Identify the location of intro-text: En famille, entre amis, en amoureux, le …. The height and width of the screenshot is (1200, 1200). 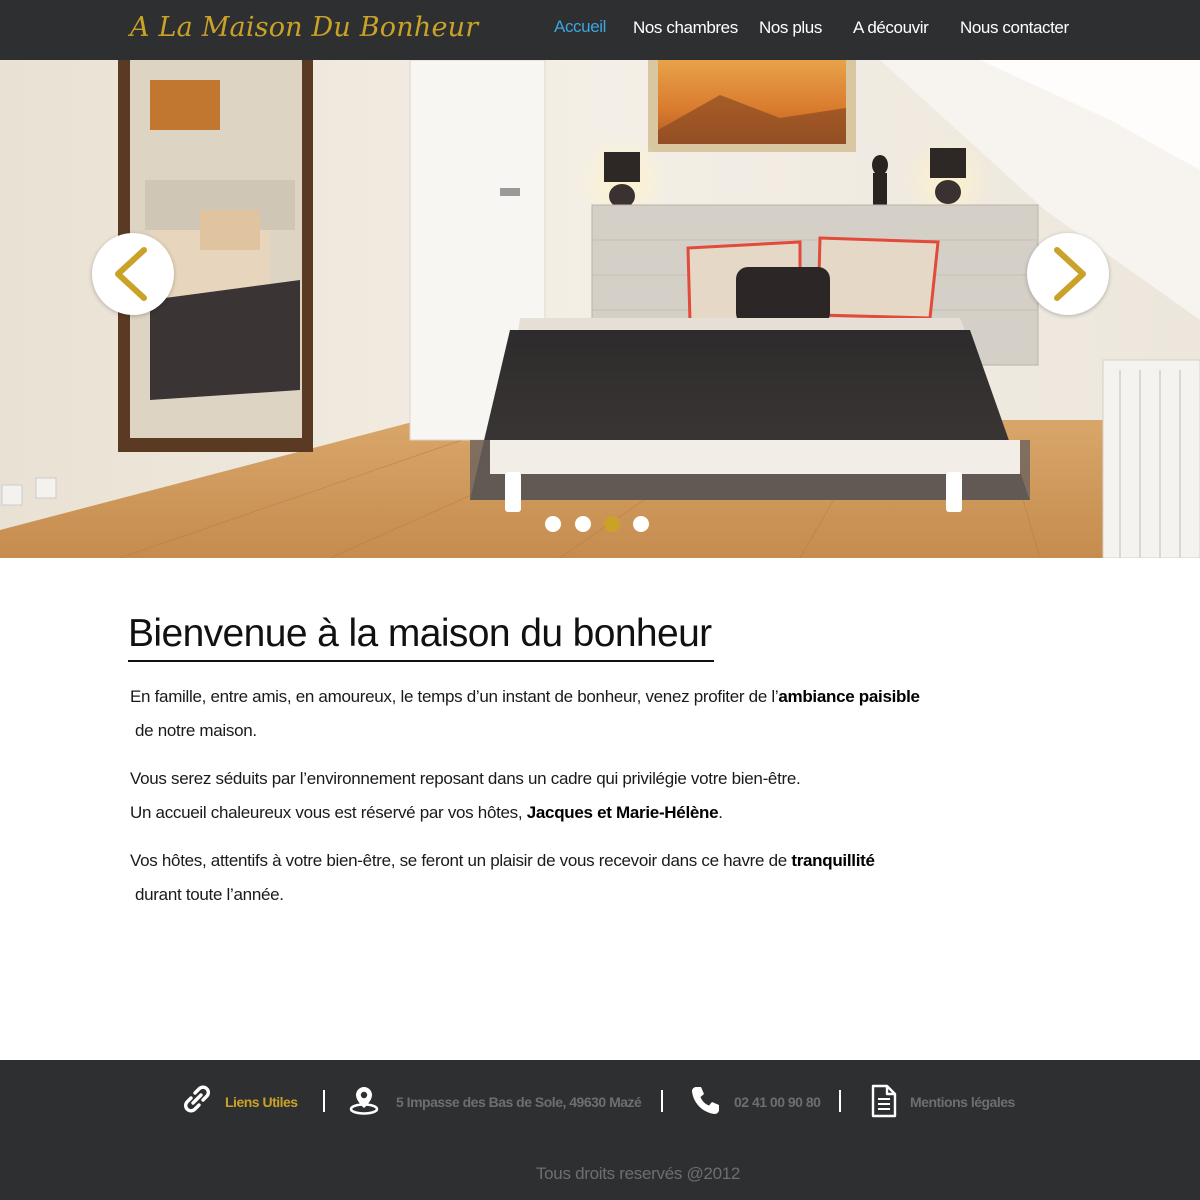
(454, 696).